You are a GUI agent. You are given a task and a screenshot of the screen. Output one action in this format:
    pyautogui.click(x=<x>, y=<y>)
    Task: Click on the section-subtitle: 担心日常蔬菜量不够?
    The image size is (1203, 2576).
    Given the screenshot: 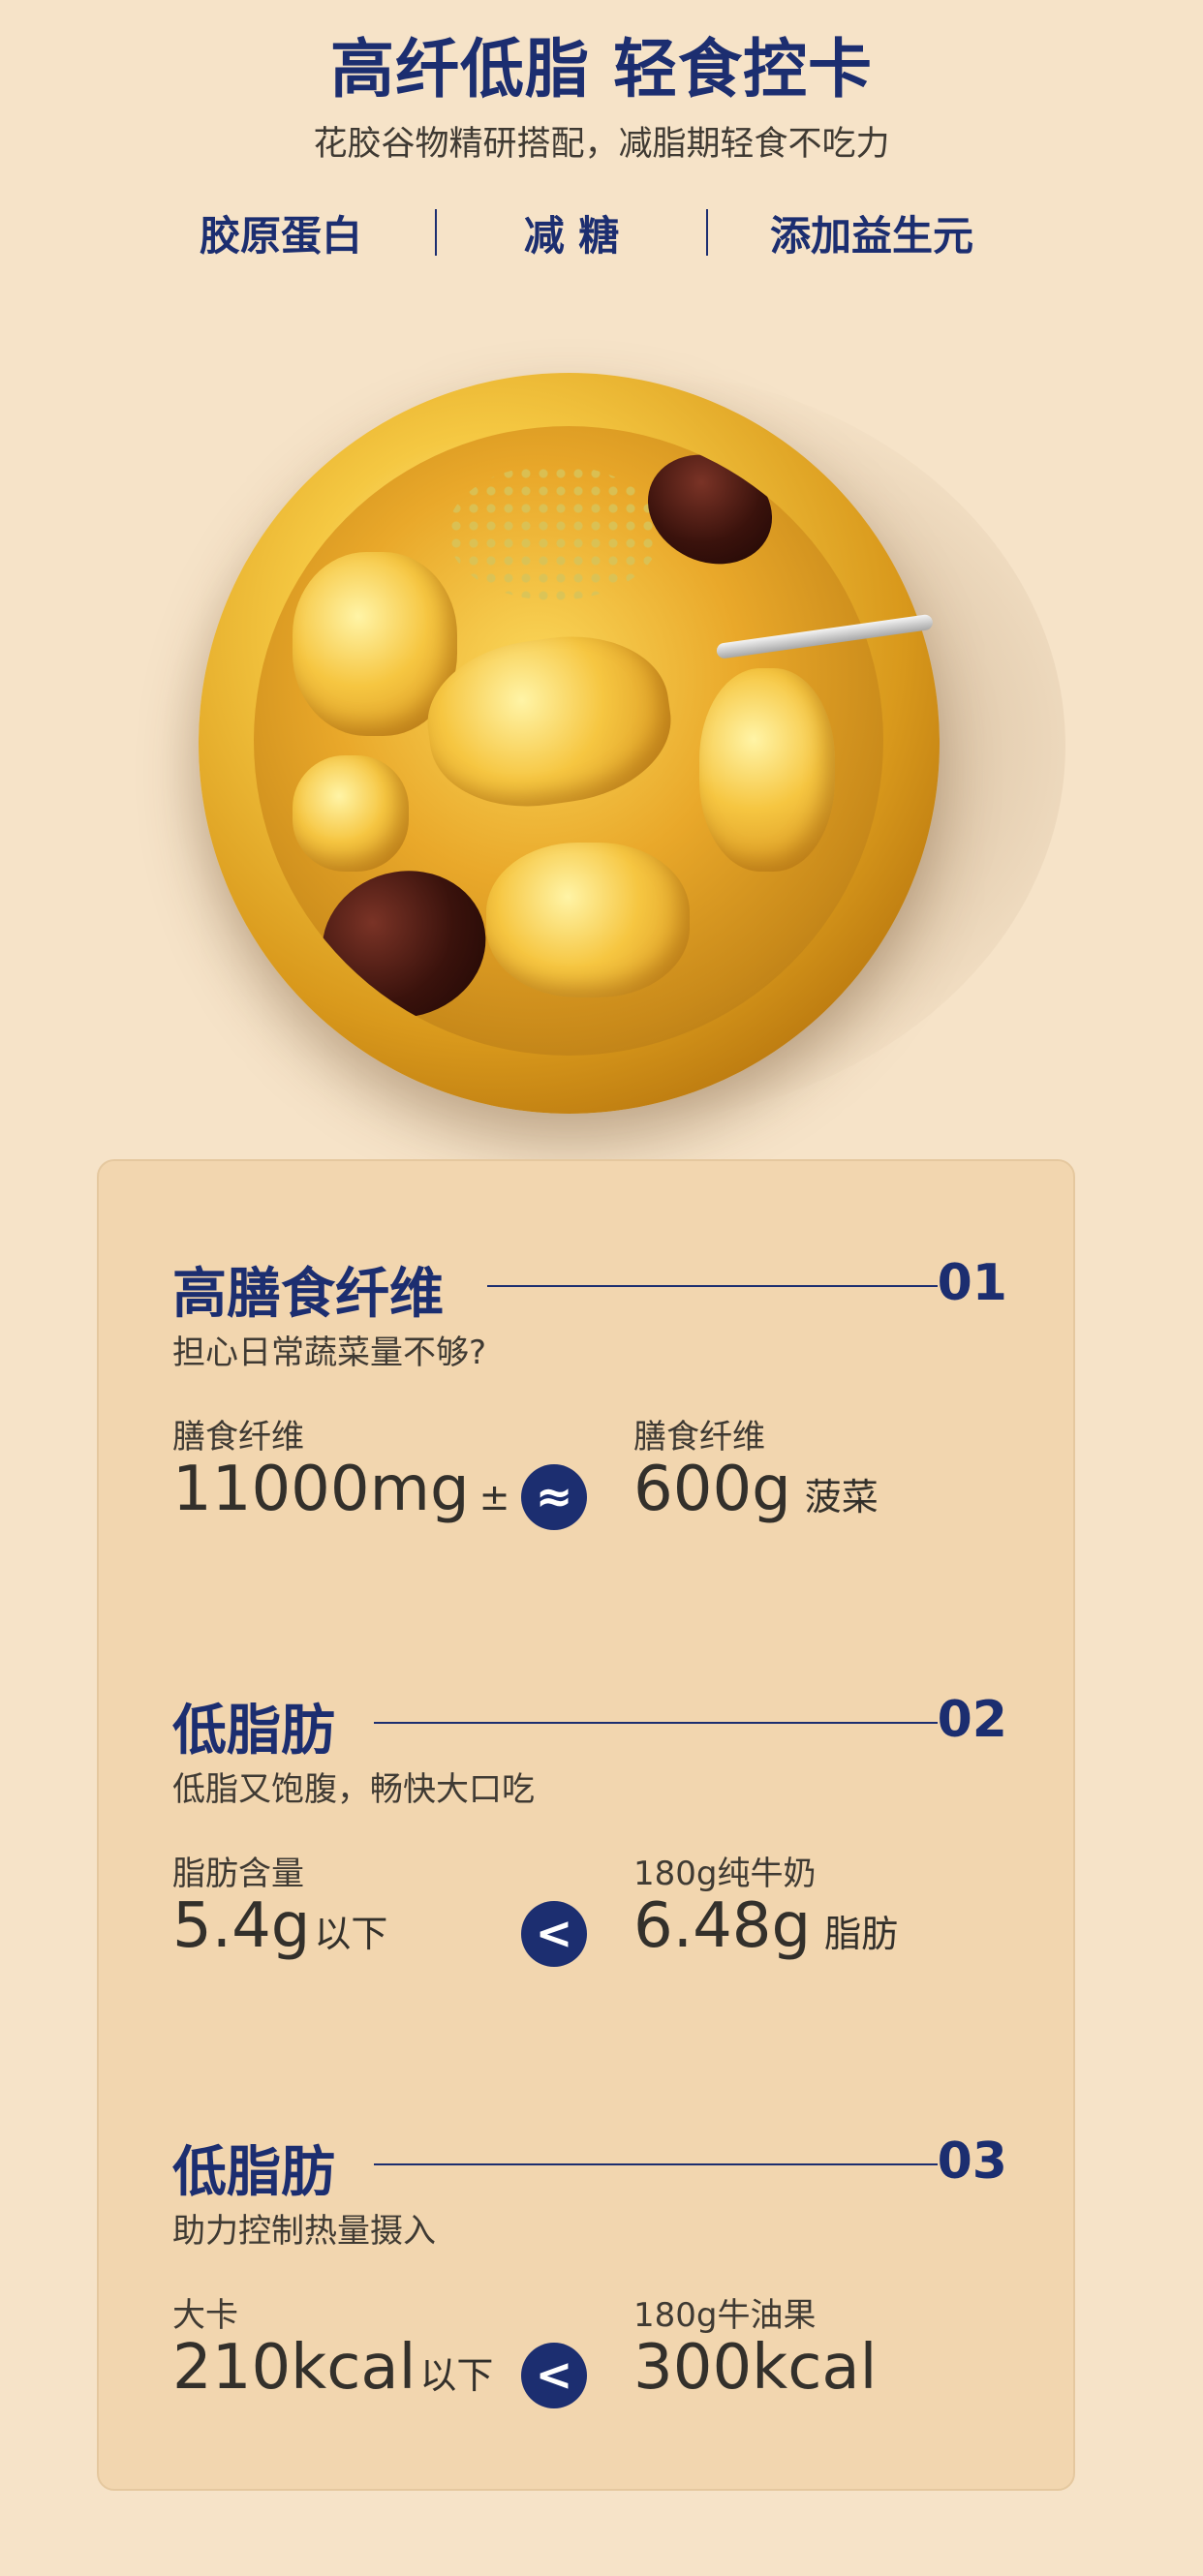 What is the action you would take?
    pyautogui.click(x=330, y=1353)
    